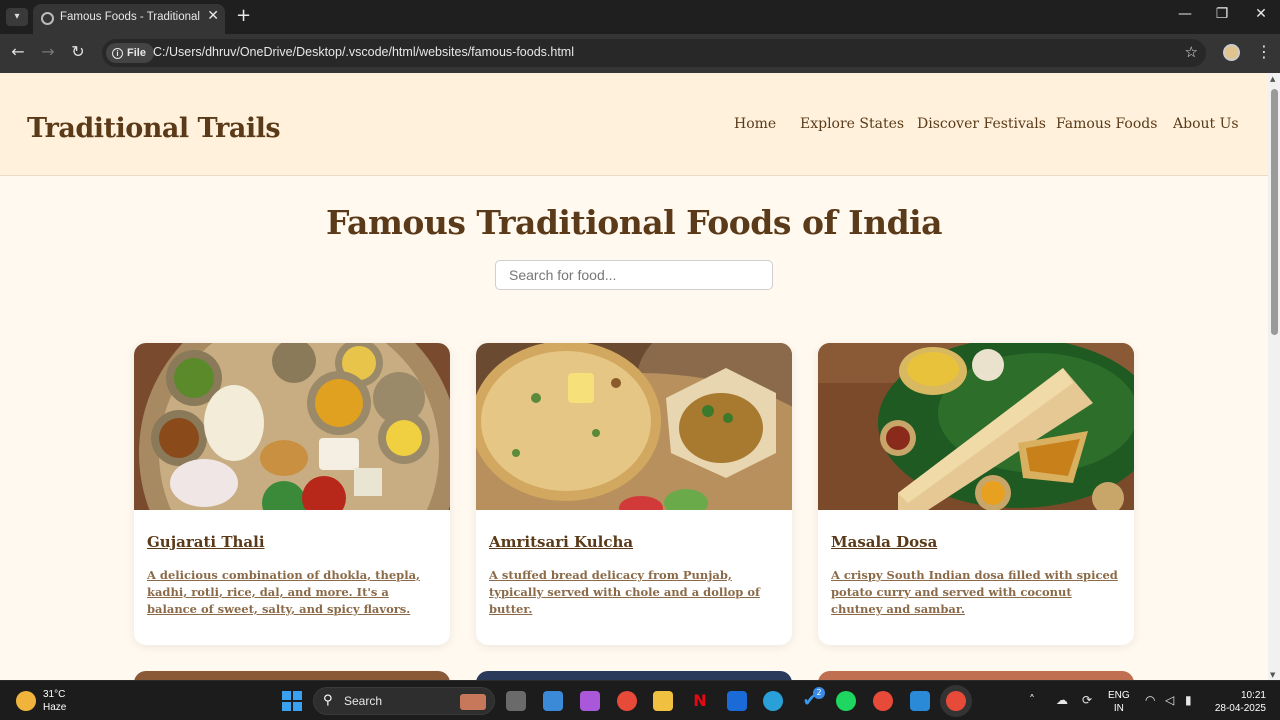 Image resolution: width=1280 pixels, height=720 pixels. I want to click on info-icon: i, so click(117, 53).